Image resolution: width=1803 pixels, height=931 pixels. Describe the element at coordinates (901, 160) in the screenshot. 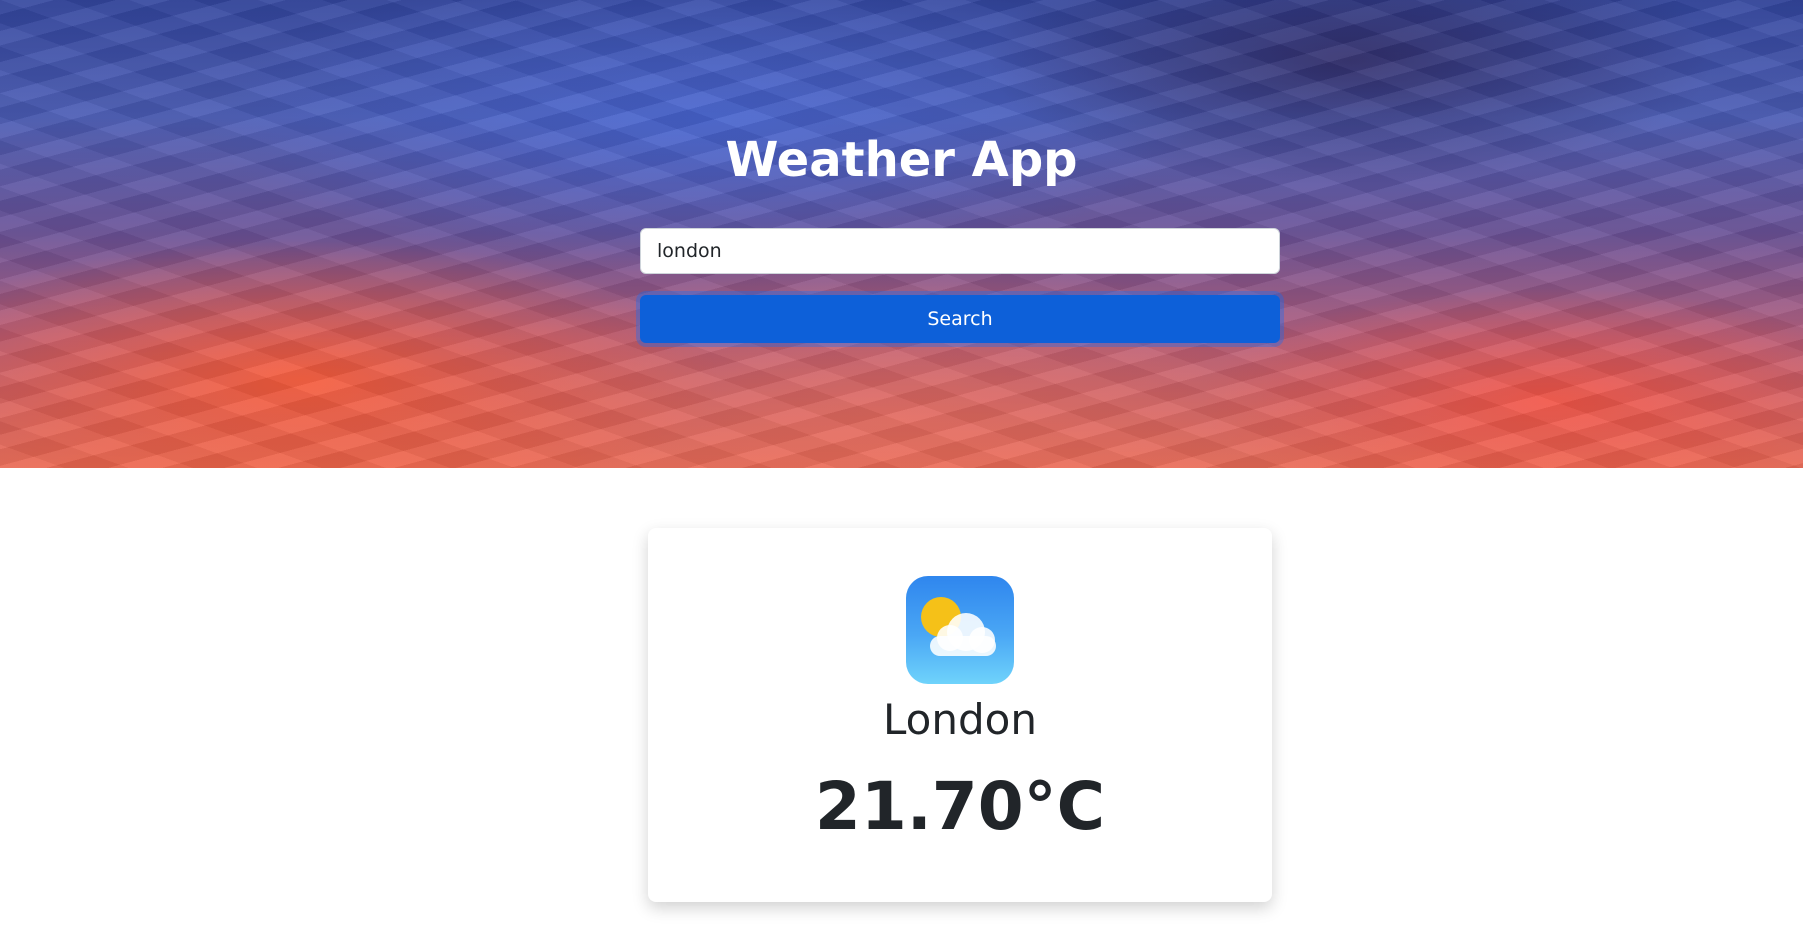

I see `page-title: Weather App` at that location.